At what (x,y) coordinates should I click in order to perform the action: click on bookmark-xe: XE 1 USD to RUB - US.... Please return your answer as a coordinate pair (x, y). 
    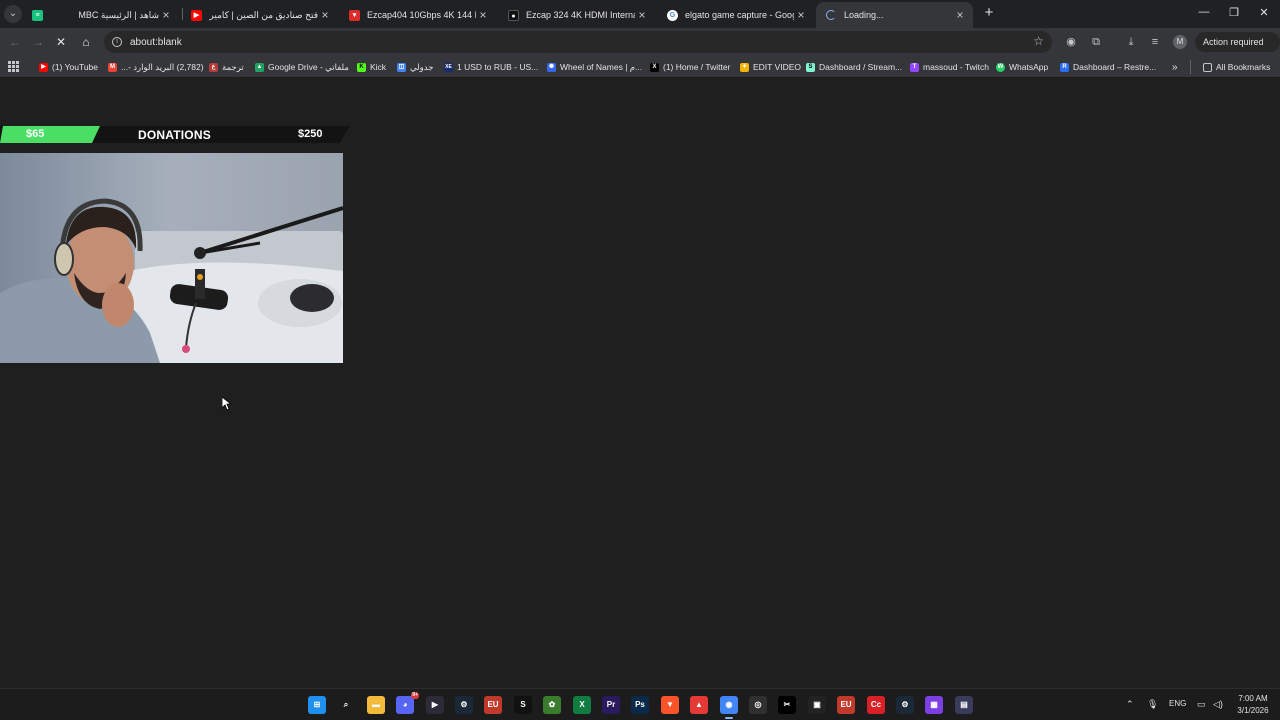
    Looking at the image, I should click on (491, 67).